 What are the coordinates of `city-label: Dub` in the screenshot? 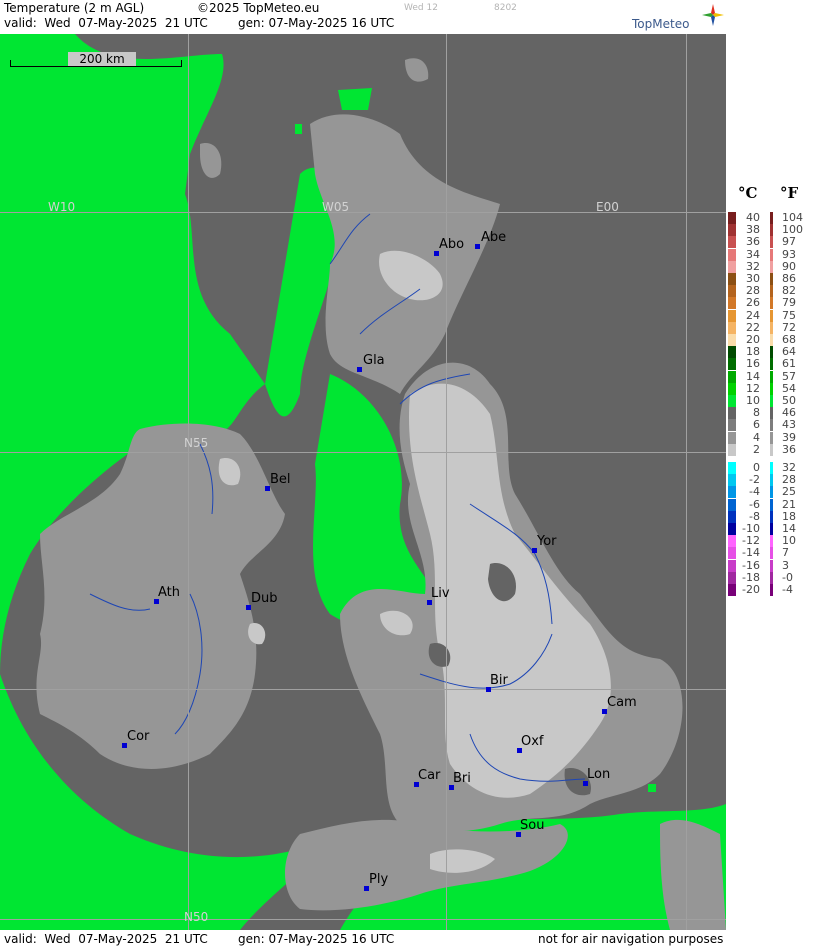 It's located at (264, 598).